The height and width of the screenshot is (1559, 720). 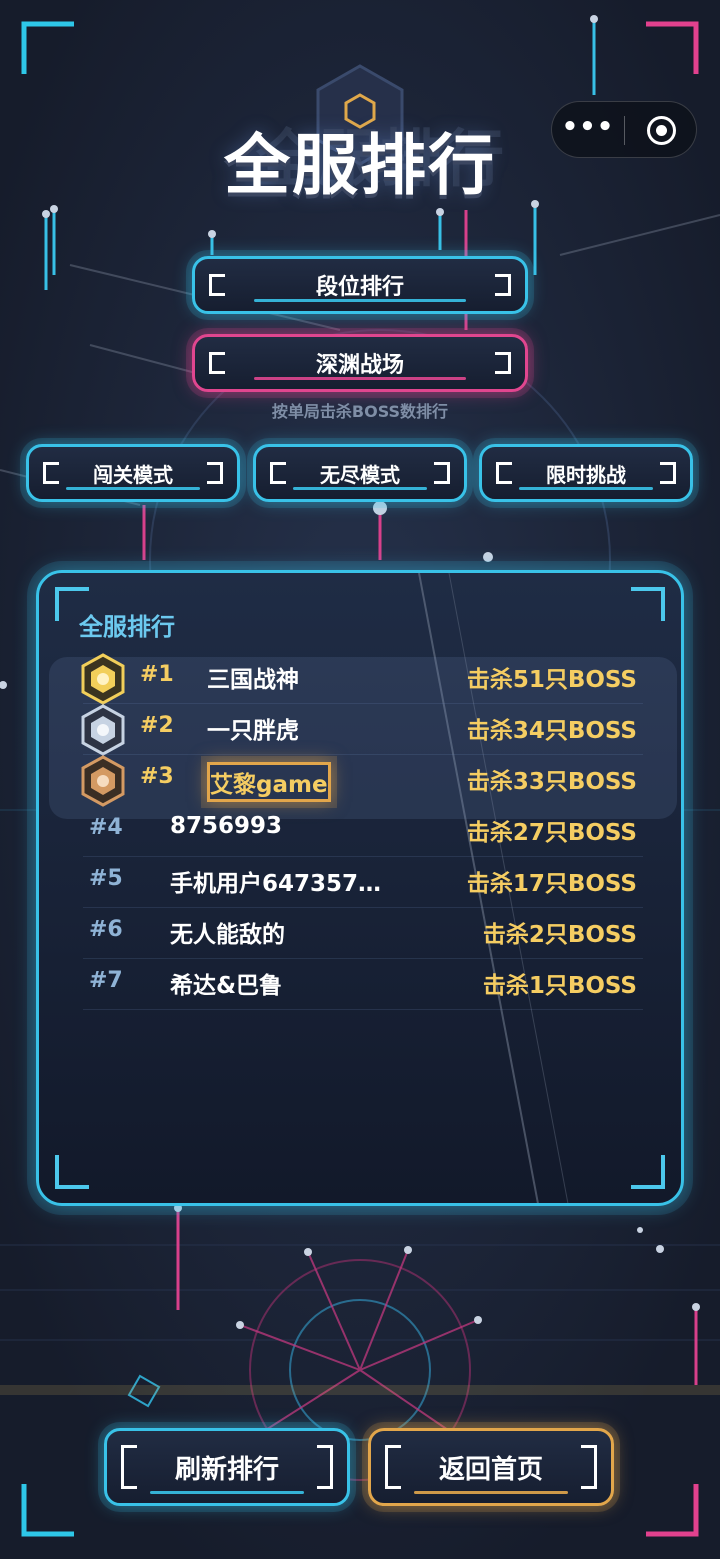 I want to click on row-divider, so click(x=363, y=1009).